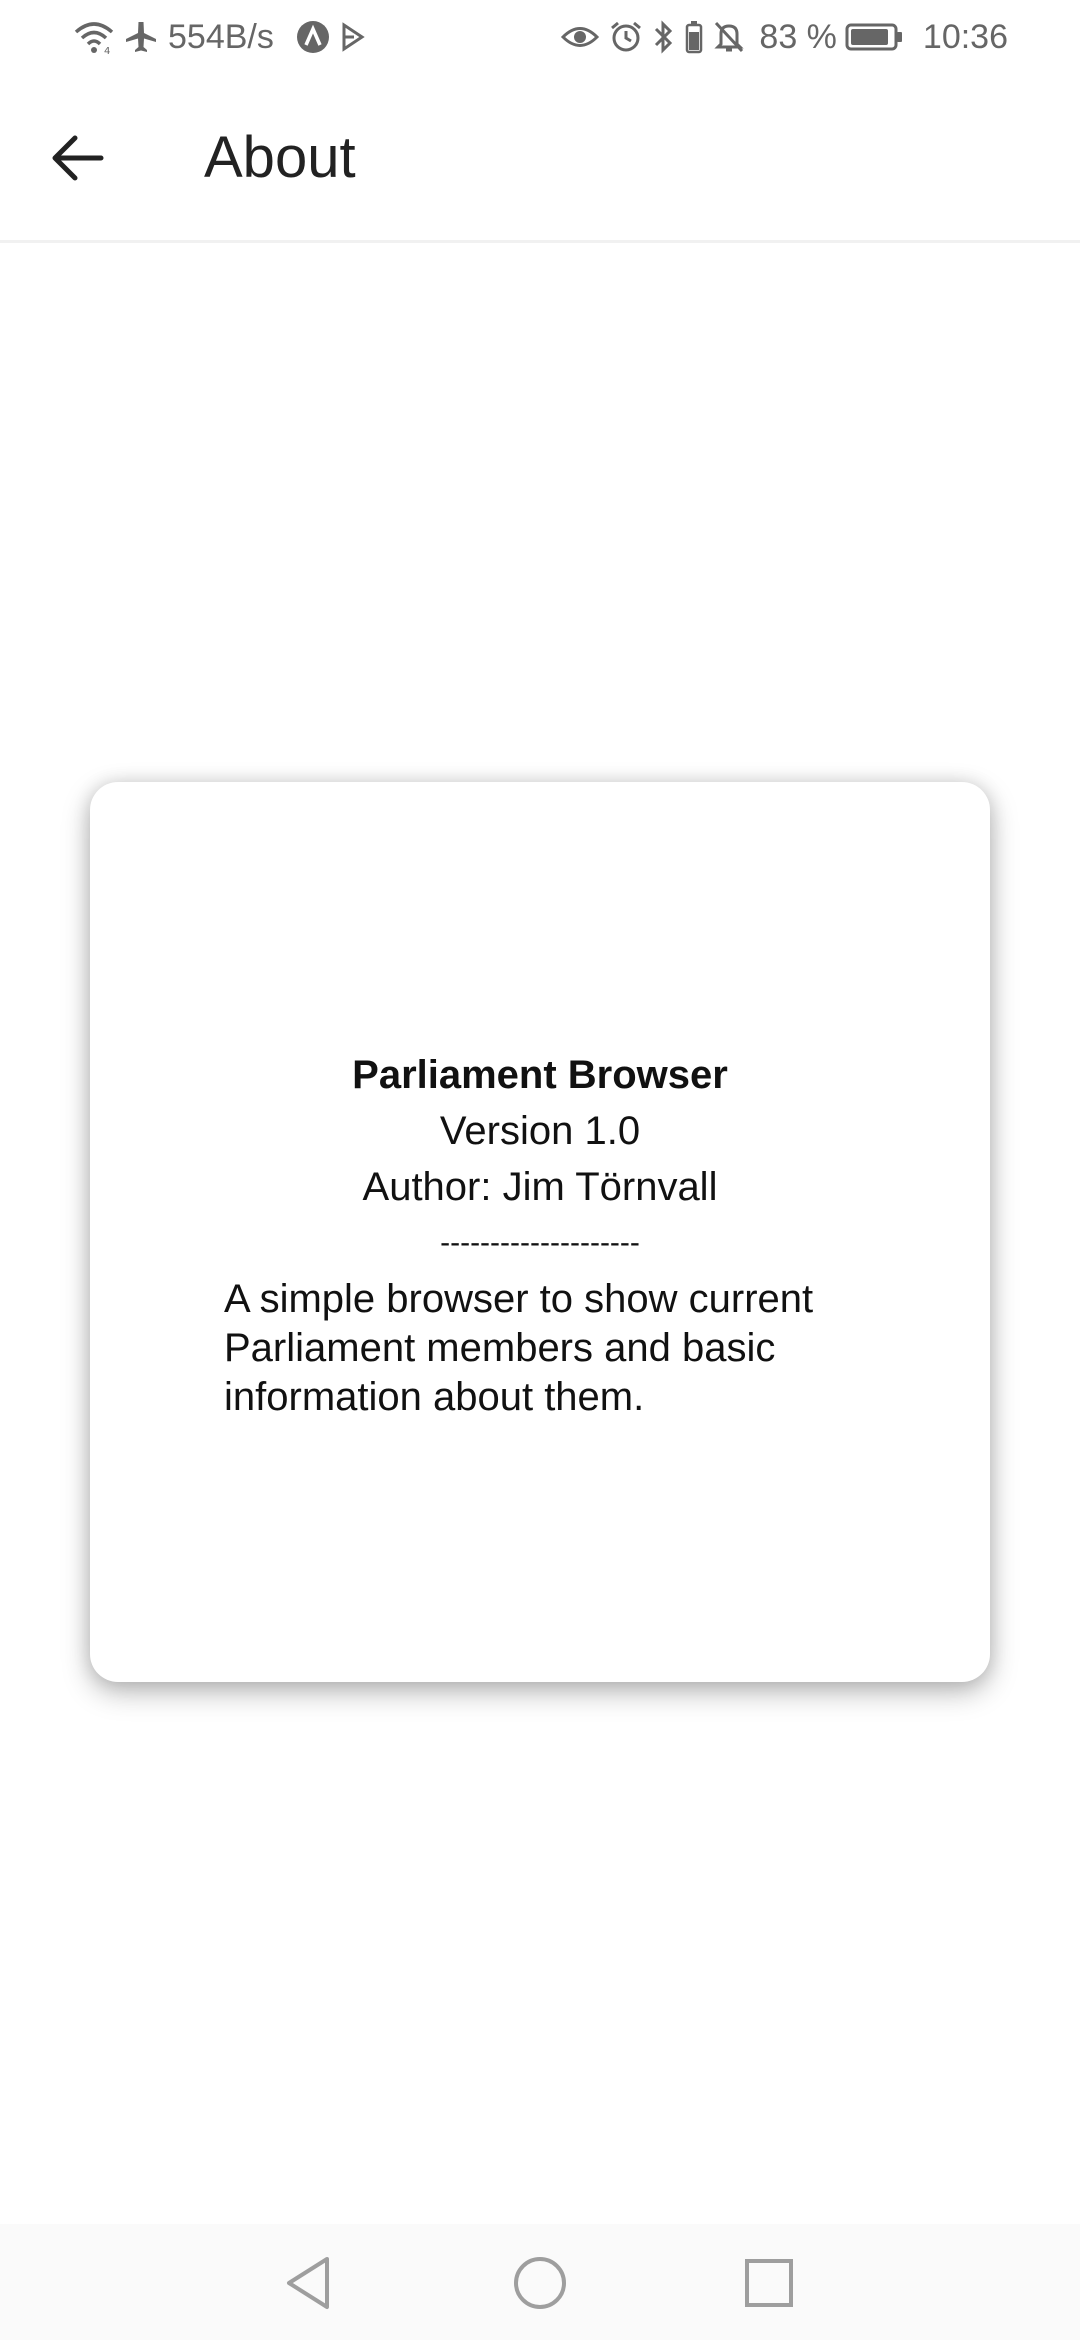 Image resolution: width=1080 pixels, height=2340 pixels. What do you see at coordinates (94, 37) in the screenshot?
I see `wifi-icon: 4` at bounding box center [94, 37].